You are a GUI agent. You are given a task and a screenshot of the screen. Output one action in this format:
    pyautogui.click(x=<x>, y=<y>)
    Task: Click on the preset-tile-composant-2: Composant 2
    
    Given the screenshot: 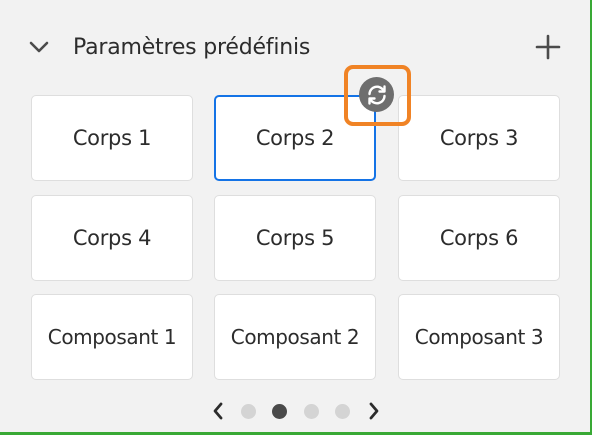 What is the action you would take?
    pyautogui.click(x=295, y=337)
    